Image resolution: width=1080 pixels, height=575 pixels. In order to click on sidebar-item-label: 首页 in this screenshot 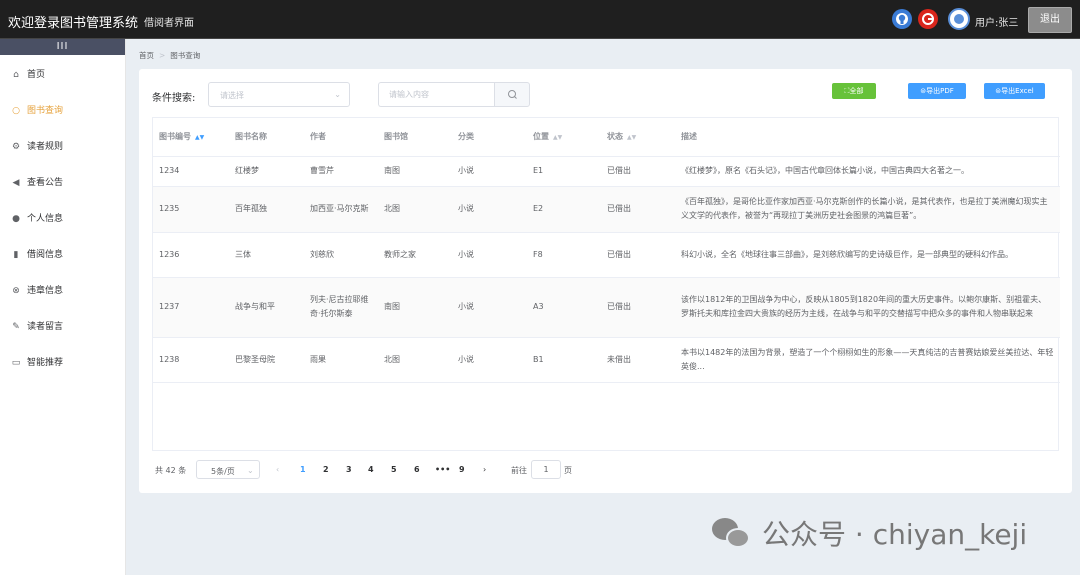, I will do `click(36, 75)`.